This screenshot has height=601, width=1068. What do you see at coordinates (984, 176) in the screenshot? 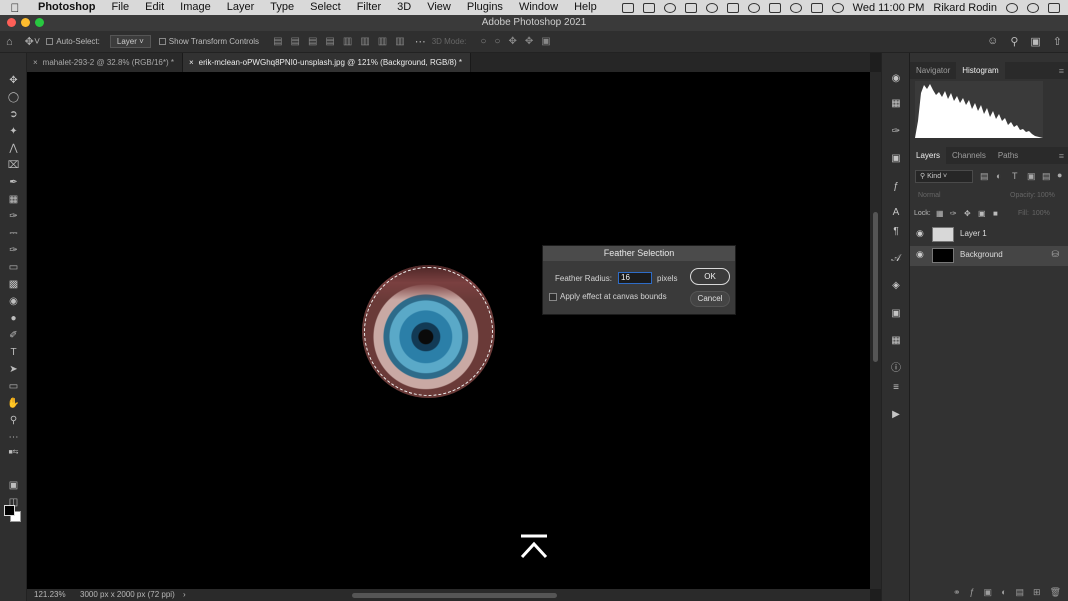
I see `filter-pixel-icon: ▤` at bounding box center [984, 176].